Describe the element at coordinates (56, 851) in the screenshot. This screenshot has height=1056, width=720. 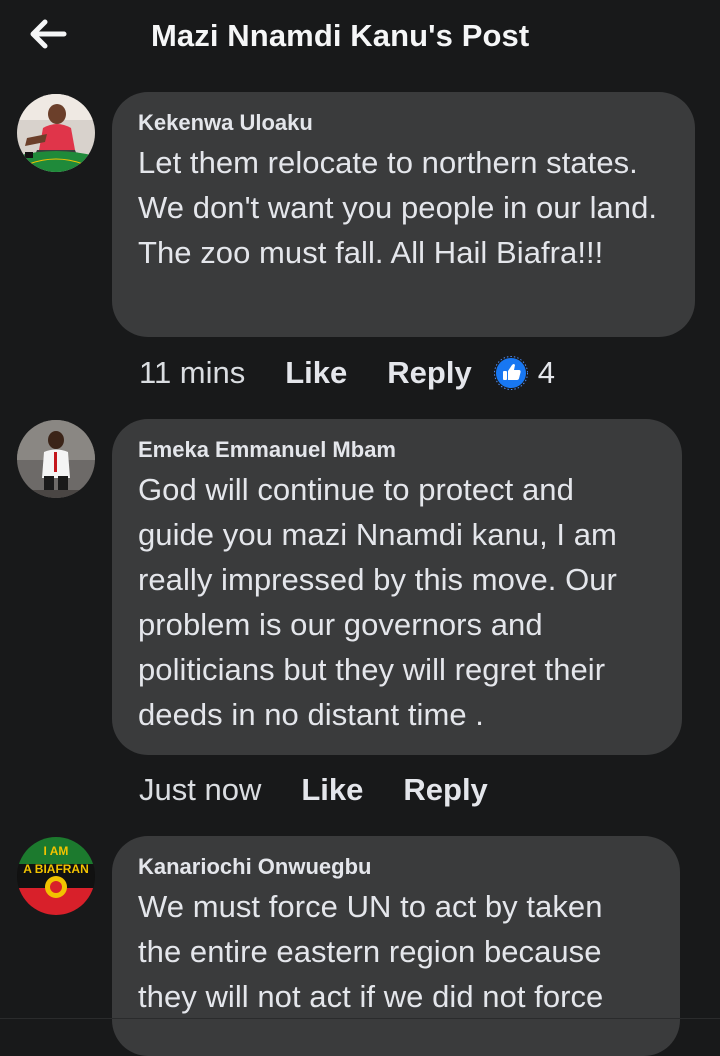
I see `avatar-text-line1: I AM` at that location.